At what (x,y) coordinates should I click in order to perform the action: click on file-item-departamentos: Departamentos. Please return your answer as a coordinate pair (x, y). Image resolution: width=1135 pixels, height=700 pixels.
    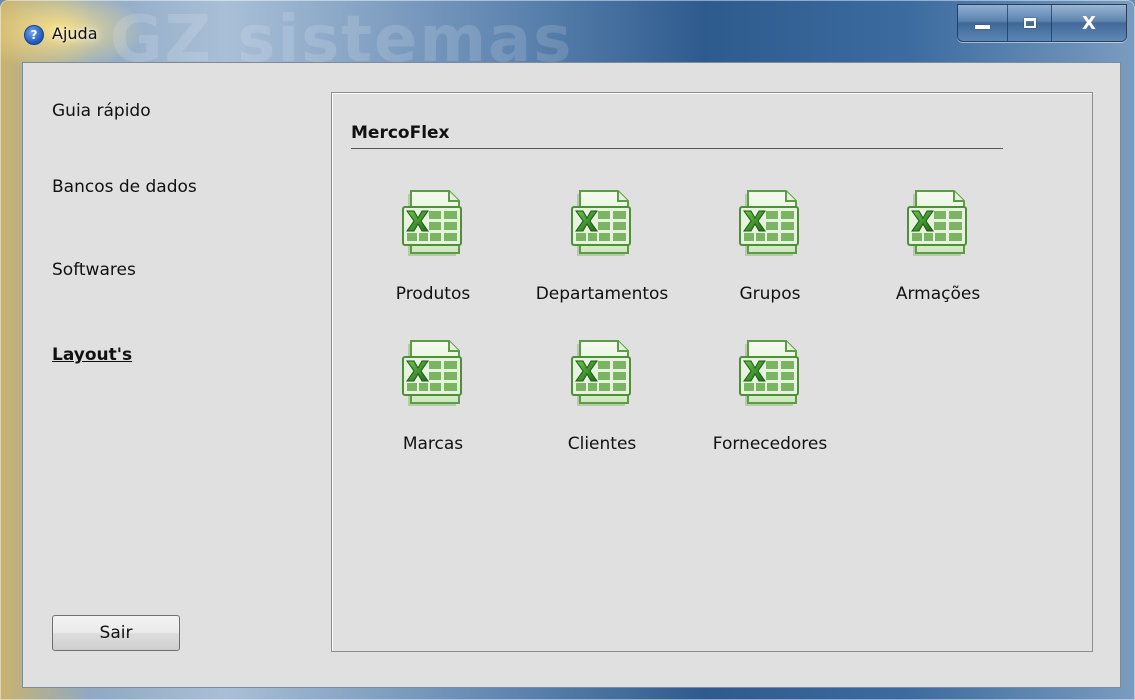
    Looking at the image, I should click on (602, 251).